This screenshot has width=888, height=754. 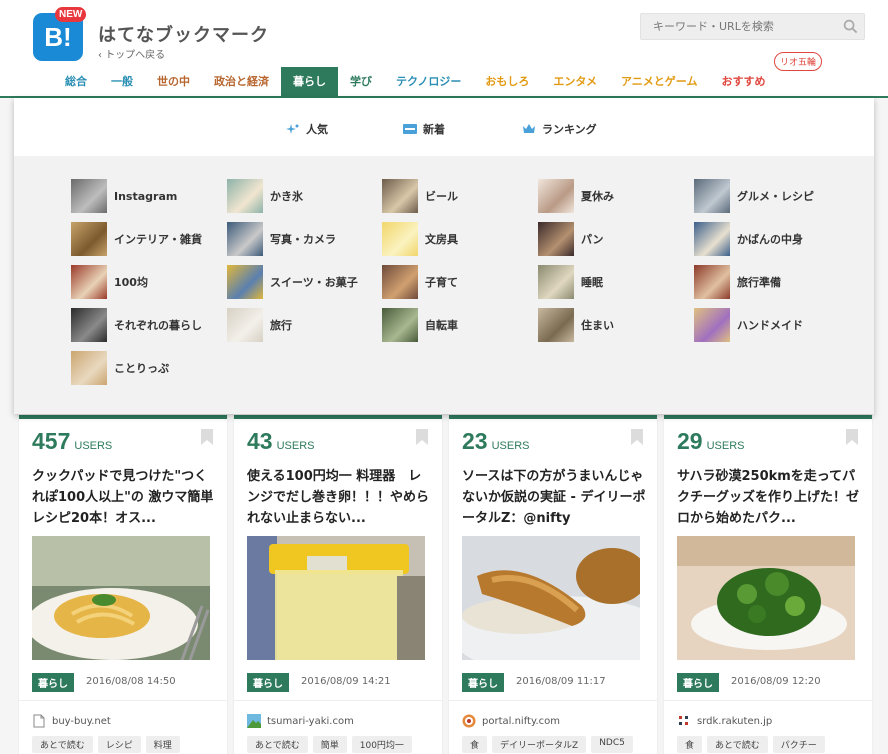 I want to click on category-link: 写真・カメラ, so click(x=281, y=239).